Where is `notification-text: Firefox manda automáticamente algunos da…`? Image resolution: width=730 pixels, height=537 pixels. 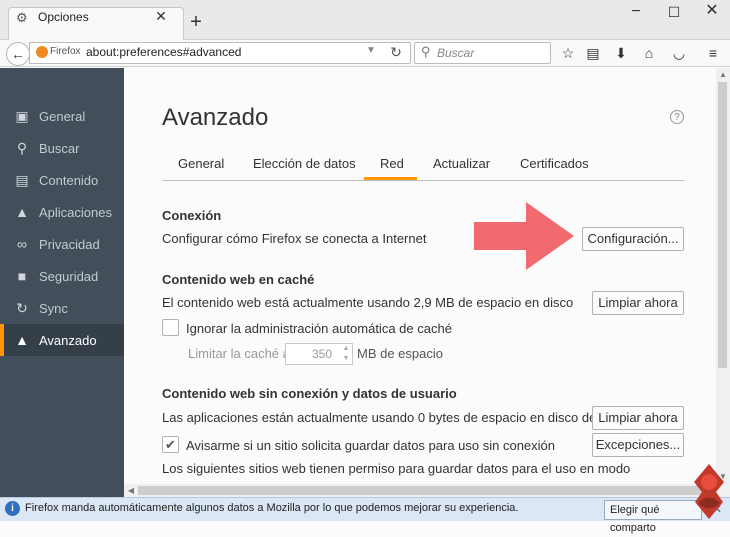 notification-text: Firefox manda automáticamente algunos da… is located at coordinates (272, 508).